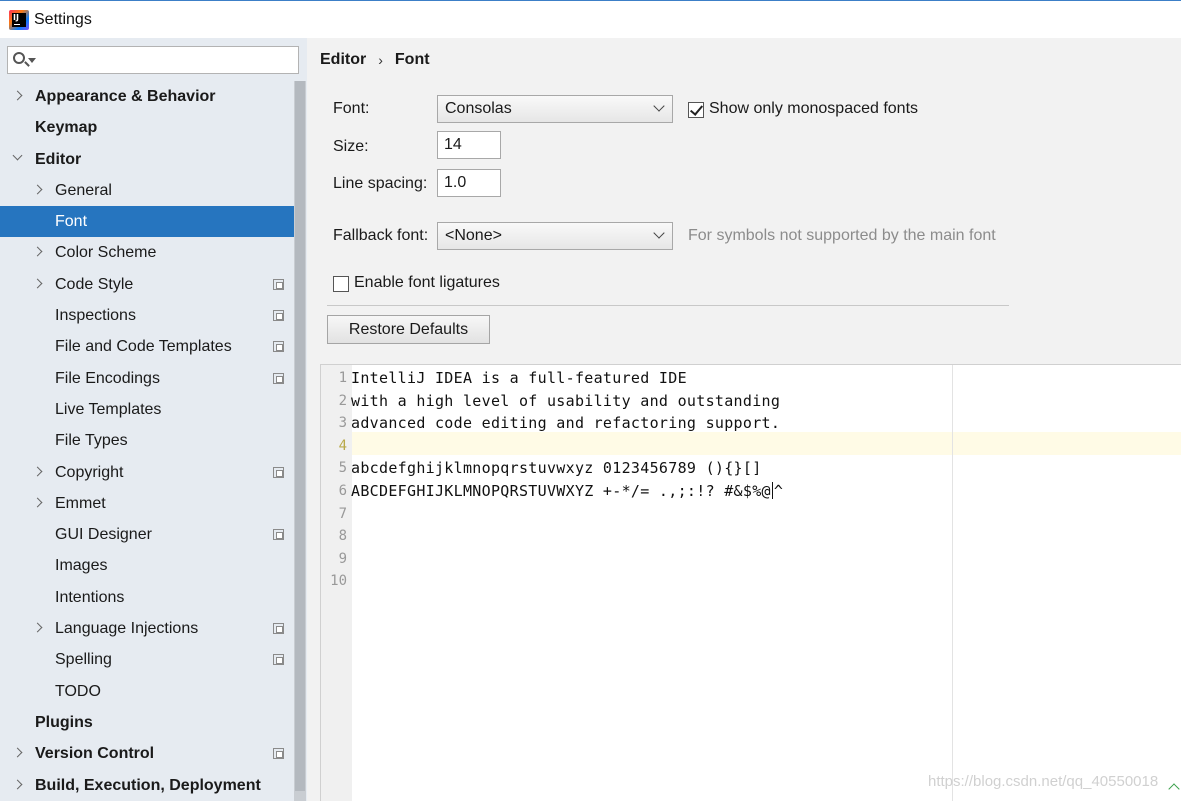  What do you see at coordinates (153, 503) in the screenshot?
I see `sidebar-item-emmet: Emmet` at bounding box center [153, 503].